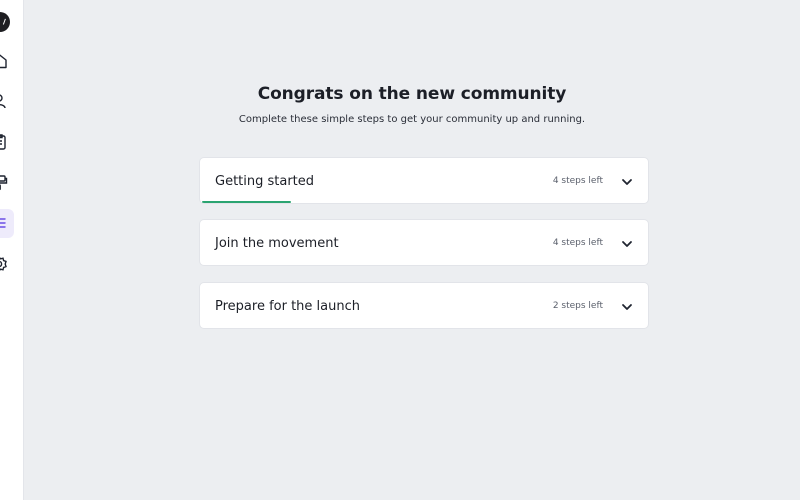 This screenshot has height=500, width=800. What do you see at coordinates (265, 181) in the screenshot?
I see `section-title: Getting started` at bounding box center [265, 181].